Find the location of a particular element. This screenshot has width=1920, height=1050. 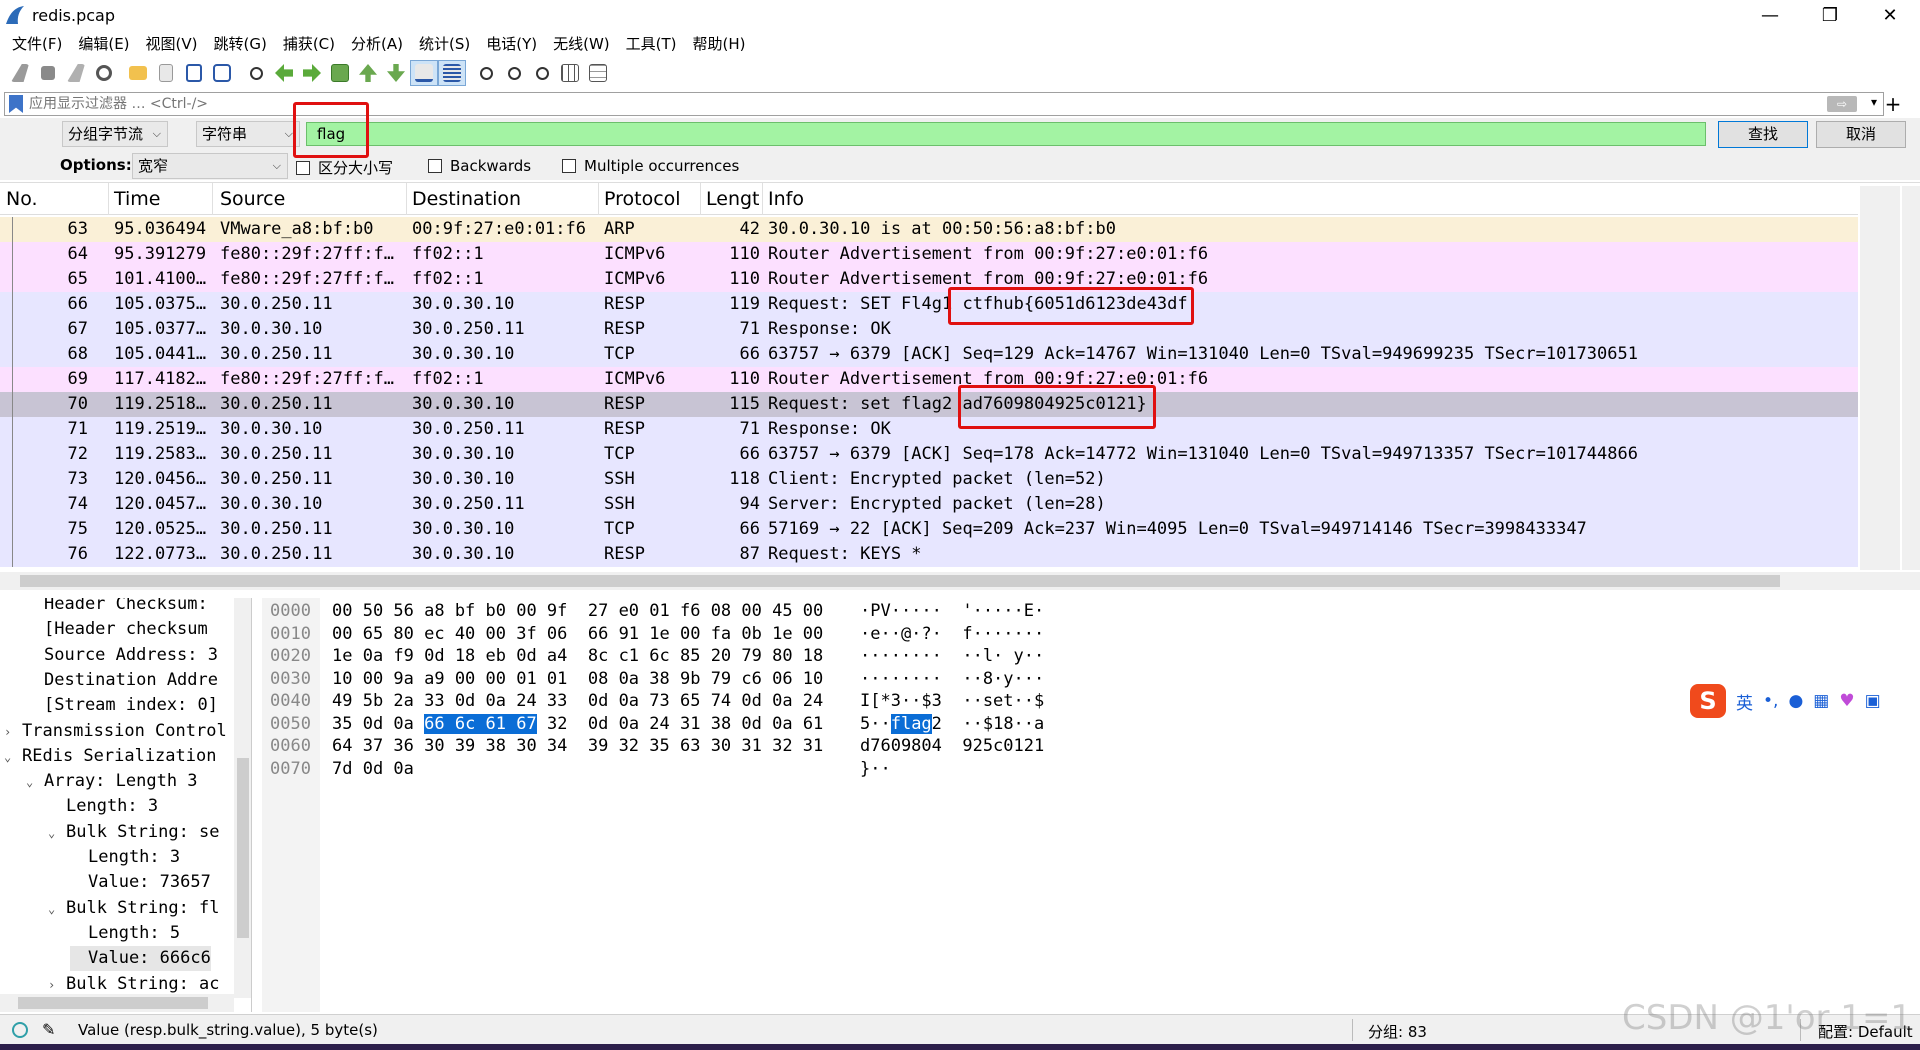

details-hscrollbar is located at coordinates (117, 1003).